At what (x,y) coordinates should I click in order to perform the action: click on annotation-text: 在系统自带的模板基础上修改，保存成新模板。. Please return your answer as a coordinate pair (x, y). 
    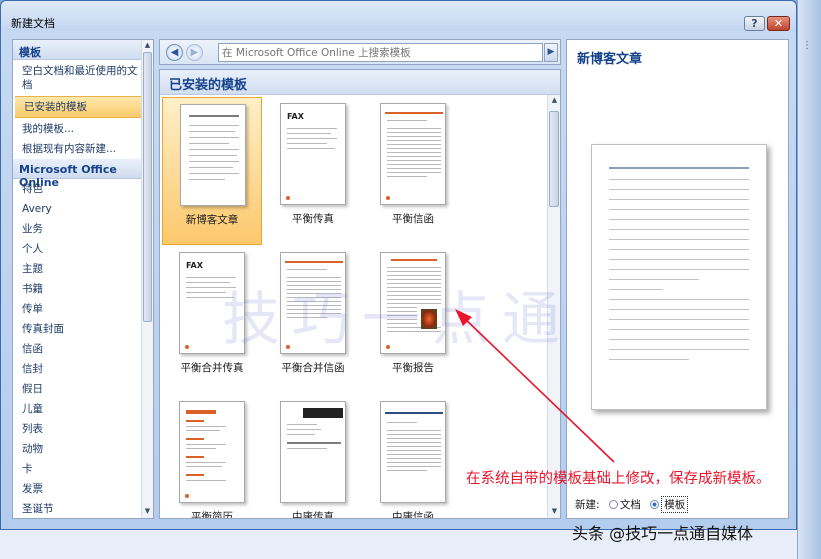
    Looking at the image, I should click on (618, 479).